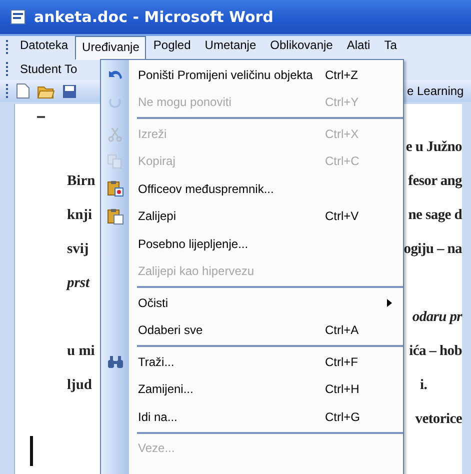  Describe the element at coordinates (439, 91) in the screenshot. I see `toolbar-label: e Learning` at that location.